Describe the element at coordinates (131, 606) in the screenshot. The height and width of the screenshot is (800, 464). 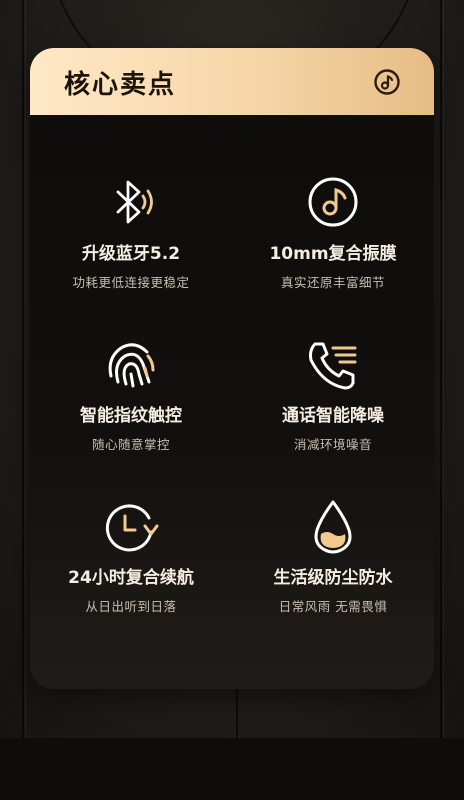
I see `feature-subtitle: 从日出听到日落` at that location.